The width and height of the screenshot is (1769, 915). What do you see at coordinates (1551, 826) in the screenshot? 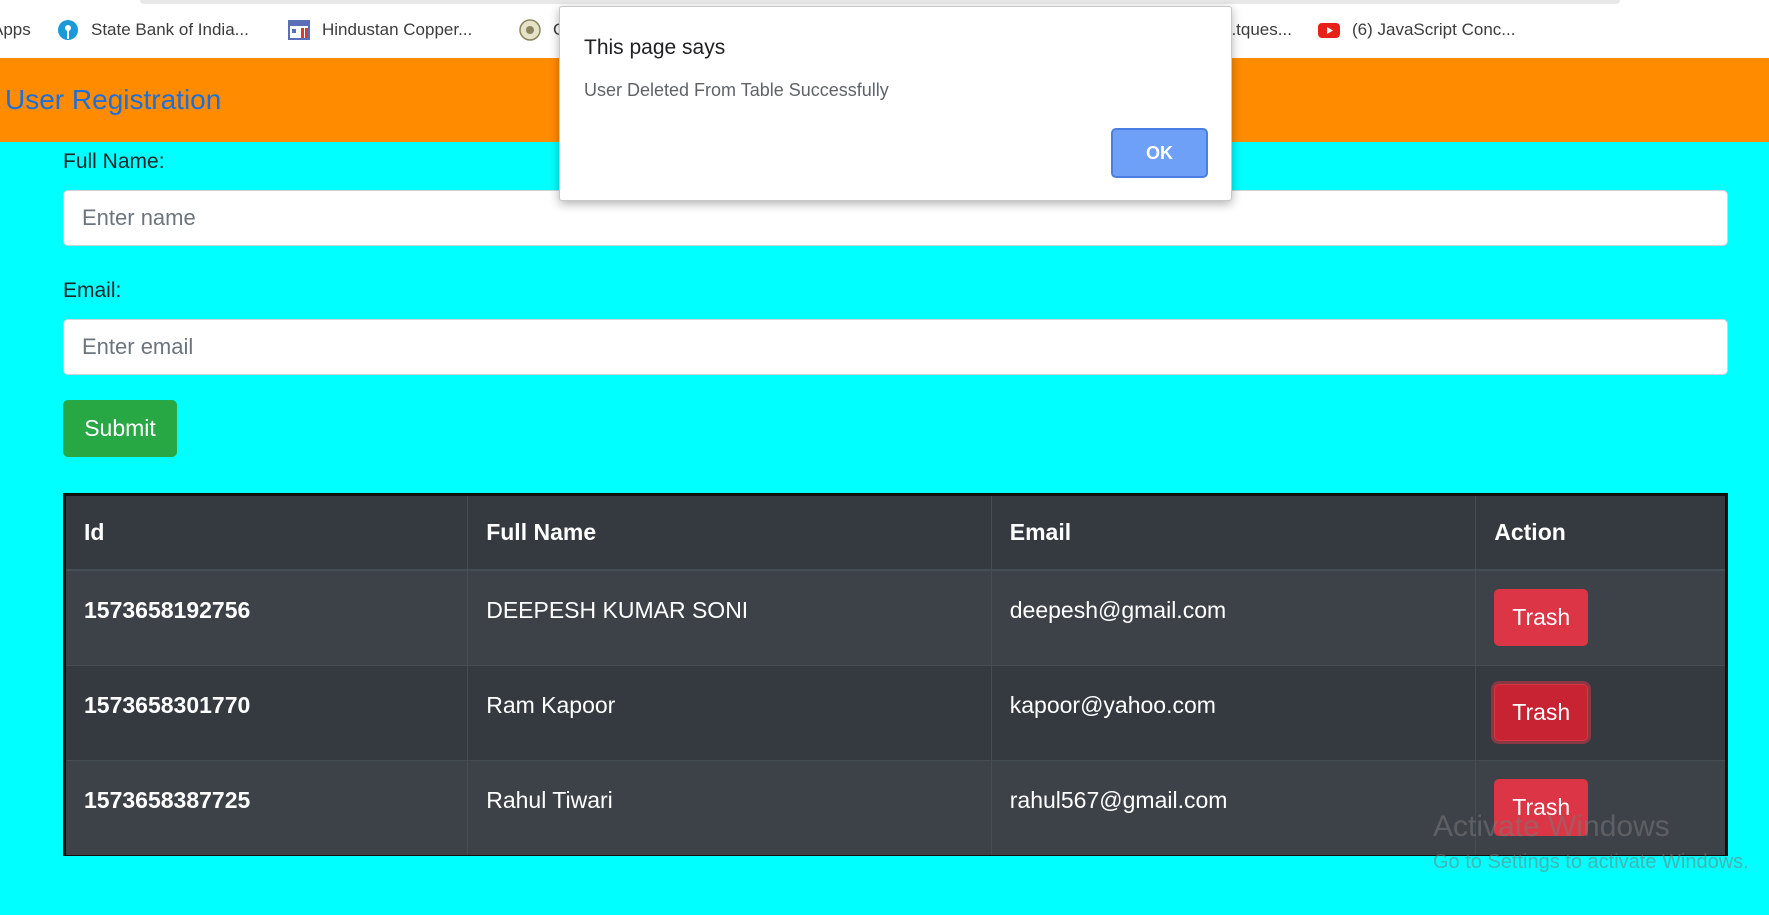
I see `activate-windows-watermark: Activate Windows` at bounding box center [1551, 826].